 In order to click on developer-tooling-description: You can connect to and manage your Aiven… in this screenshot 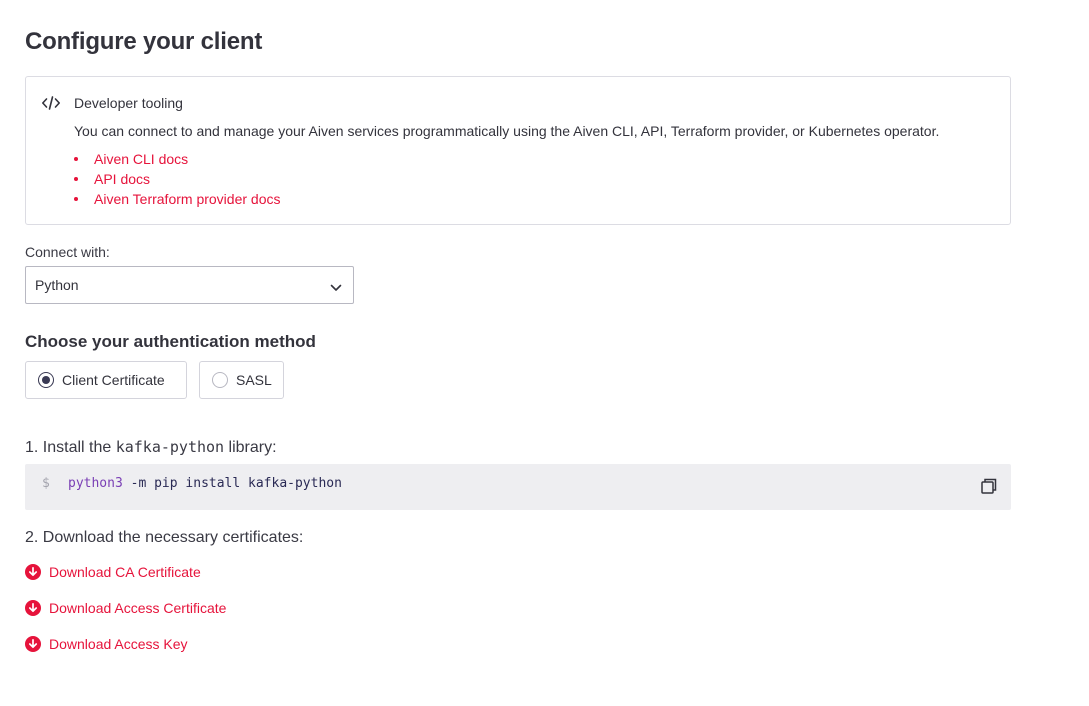, I will do `click(507, 131)`.